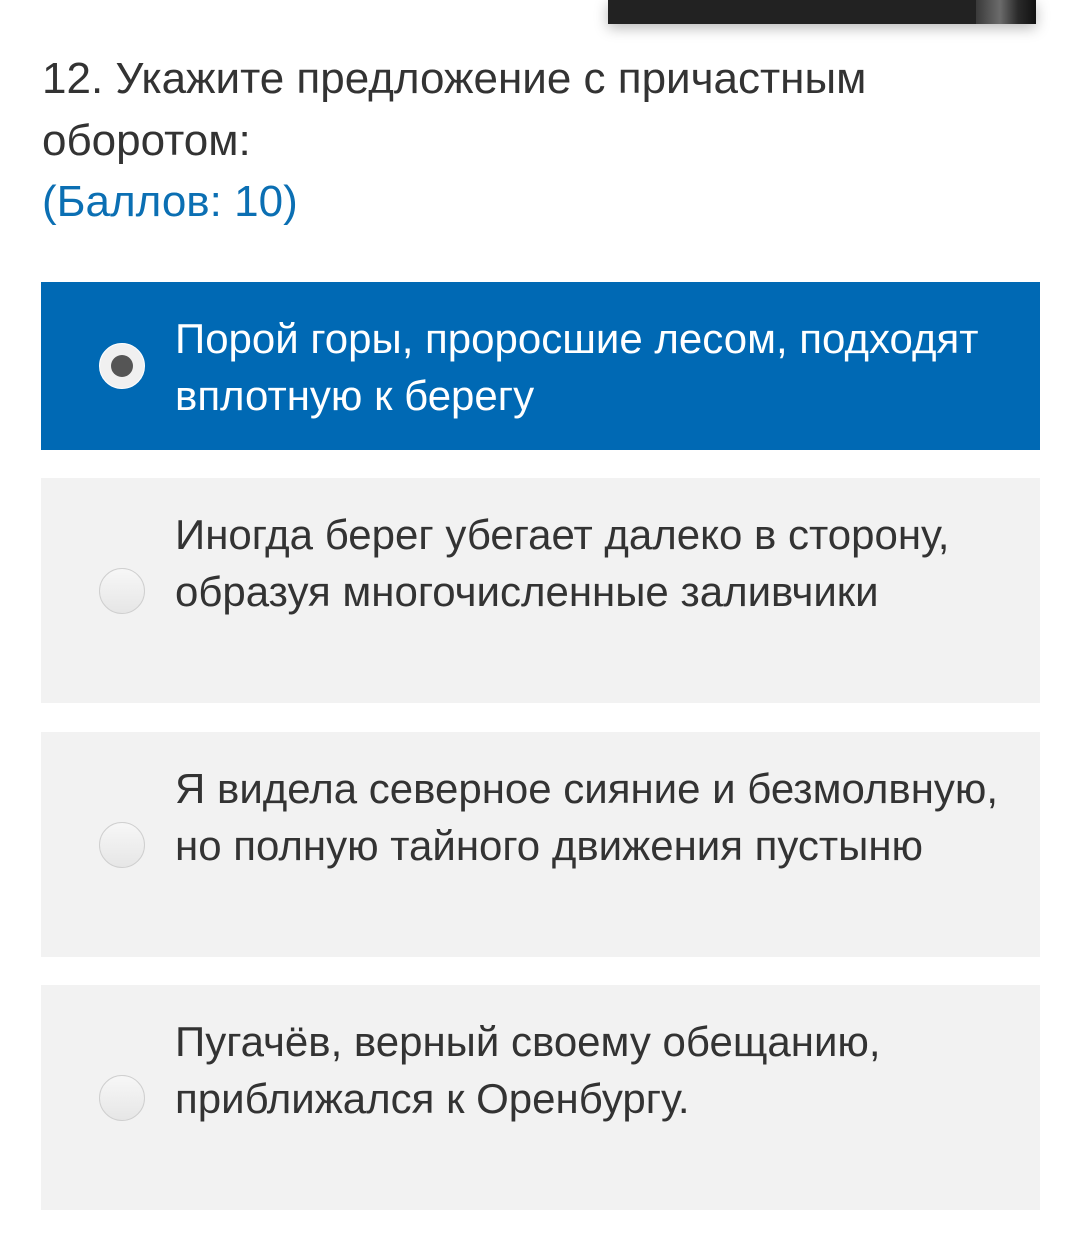 This screenshot has height=1238, width=1080. I want to click on radio-button-selected, so click(122, 366).